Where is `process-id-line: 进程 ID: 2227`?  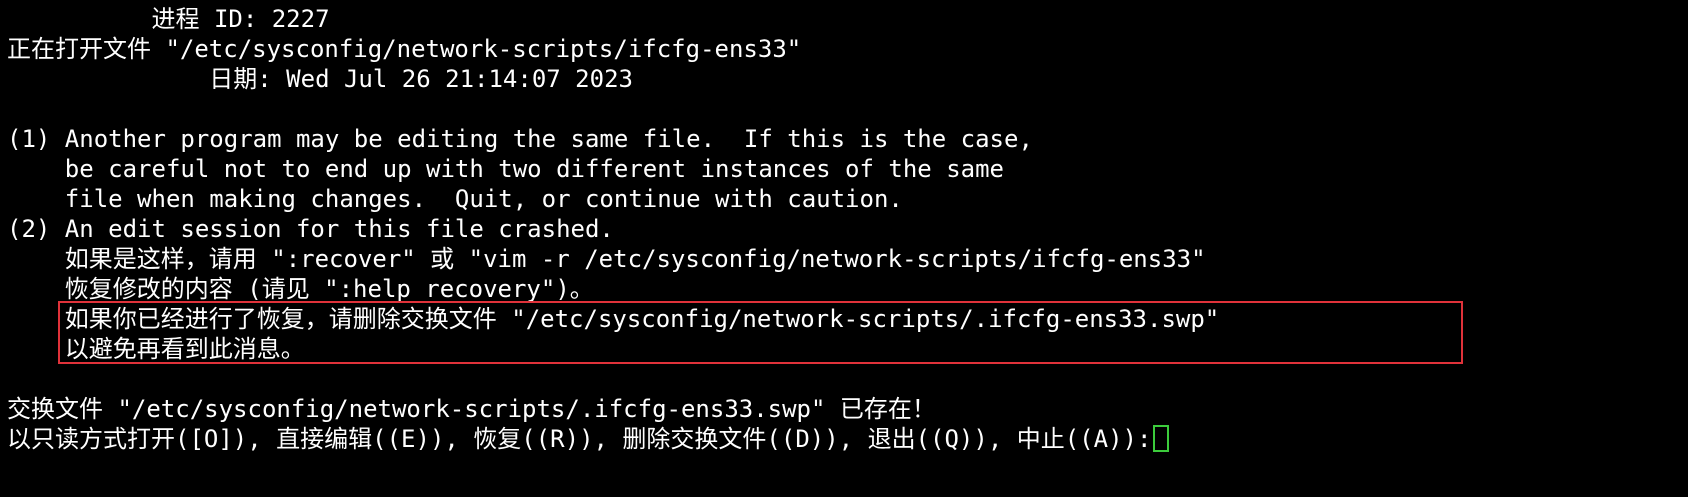 process-id-line: 进程 ID: 2227 is located at coordinates (168, 19).